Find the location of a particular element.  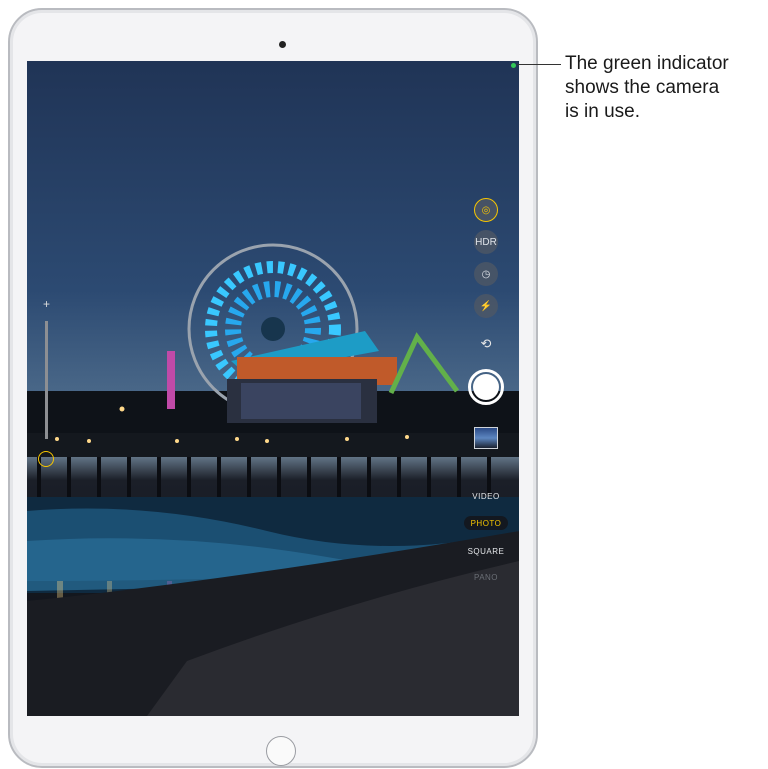

camera-in-use-indicator is located at coordinates (513, 65).